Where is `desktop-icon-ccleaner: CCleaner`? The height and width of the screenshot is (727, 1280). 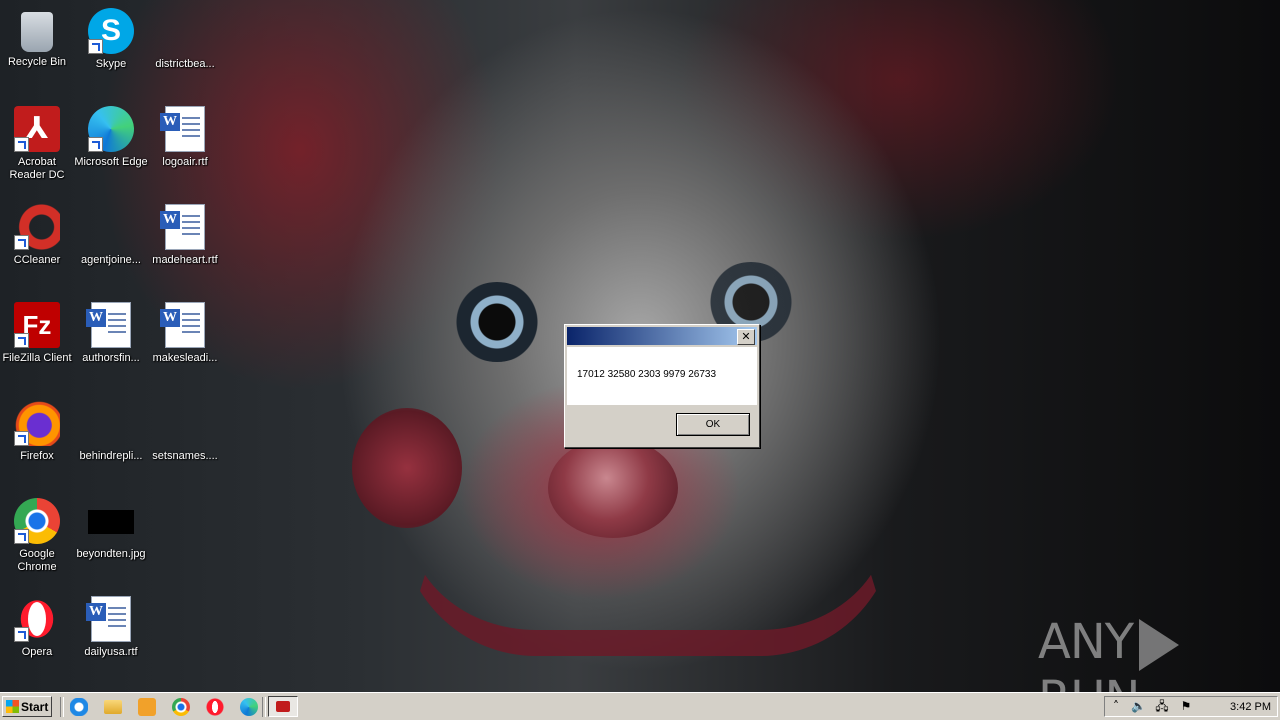
desktop-icon-ccleaner: CCleaner is located at coordinates (37, 235).